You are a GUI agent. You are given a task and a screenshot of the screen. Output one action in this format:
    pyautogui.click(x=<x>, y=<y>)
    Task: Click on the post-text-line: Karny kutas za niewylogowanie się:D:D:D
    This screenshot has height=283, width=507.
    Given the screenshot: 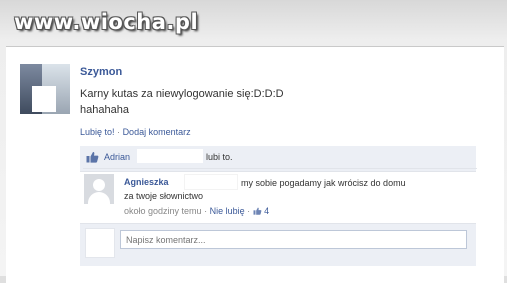 What is the action you would take?
    pyautogui.click(x=182, y=94)
    